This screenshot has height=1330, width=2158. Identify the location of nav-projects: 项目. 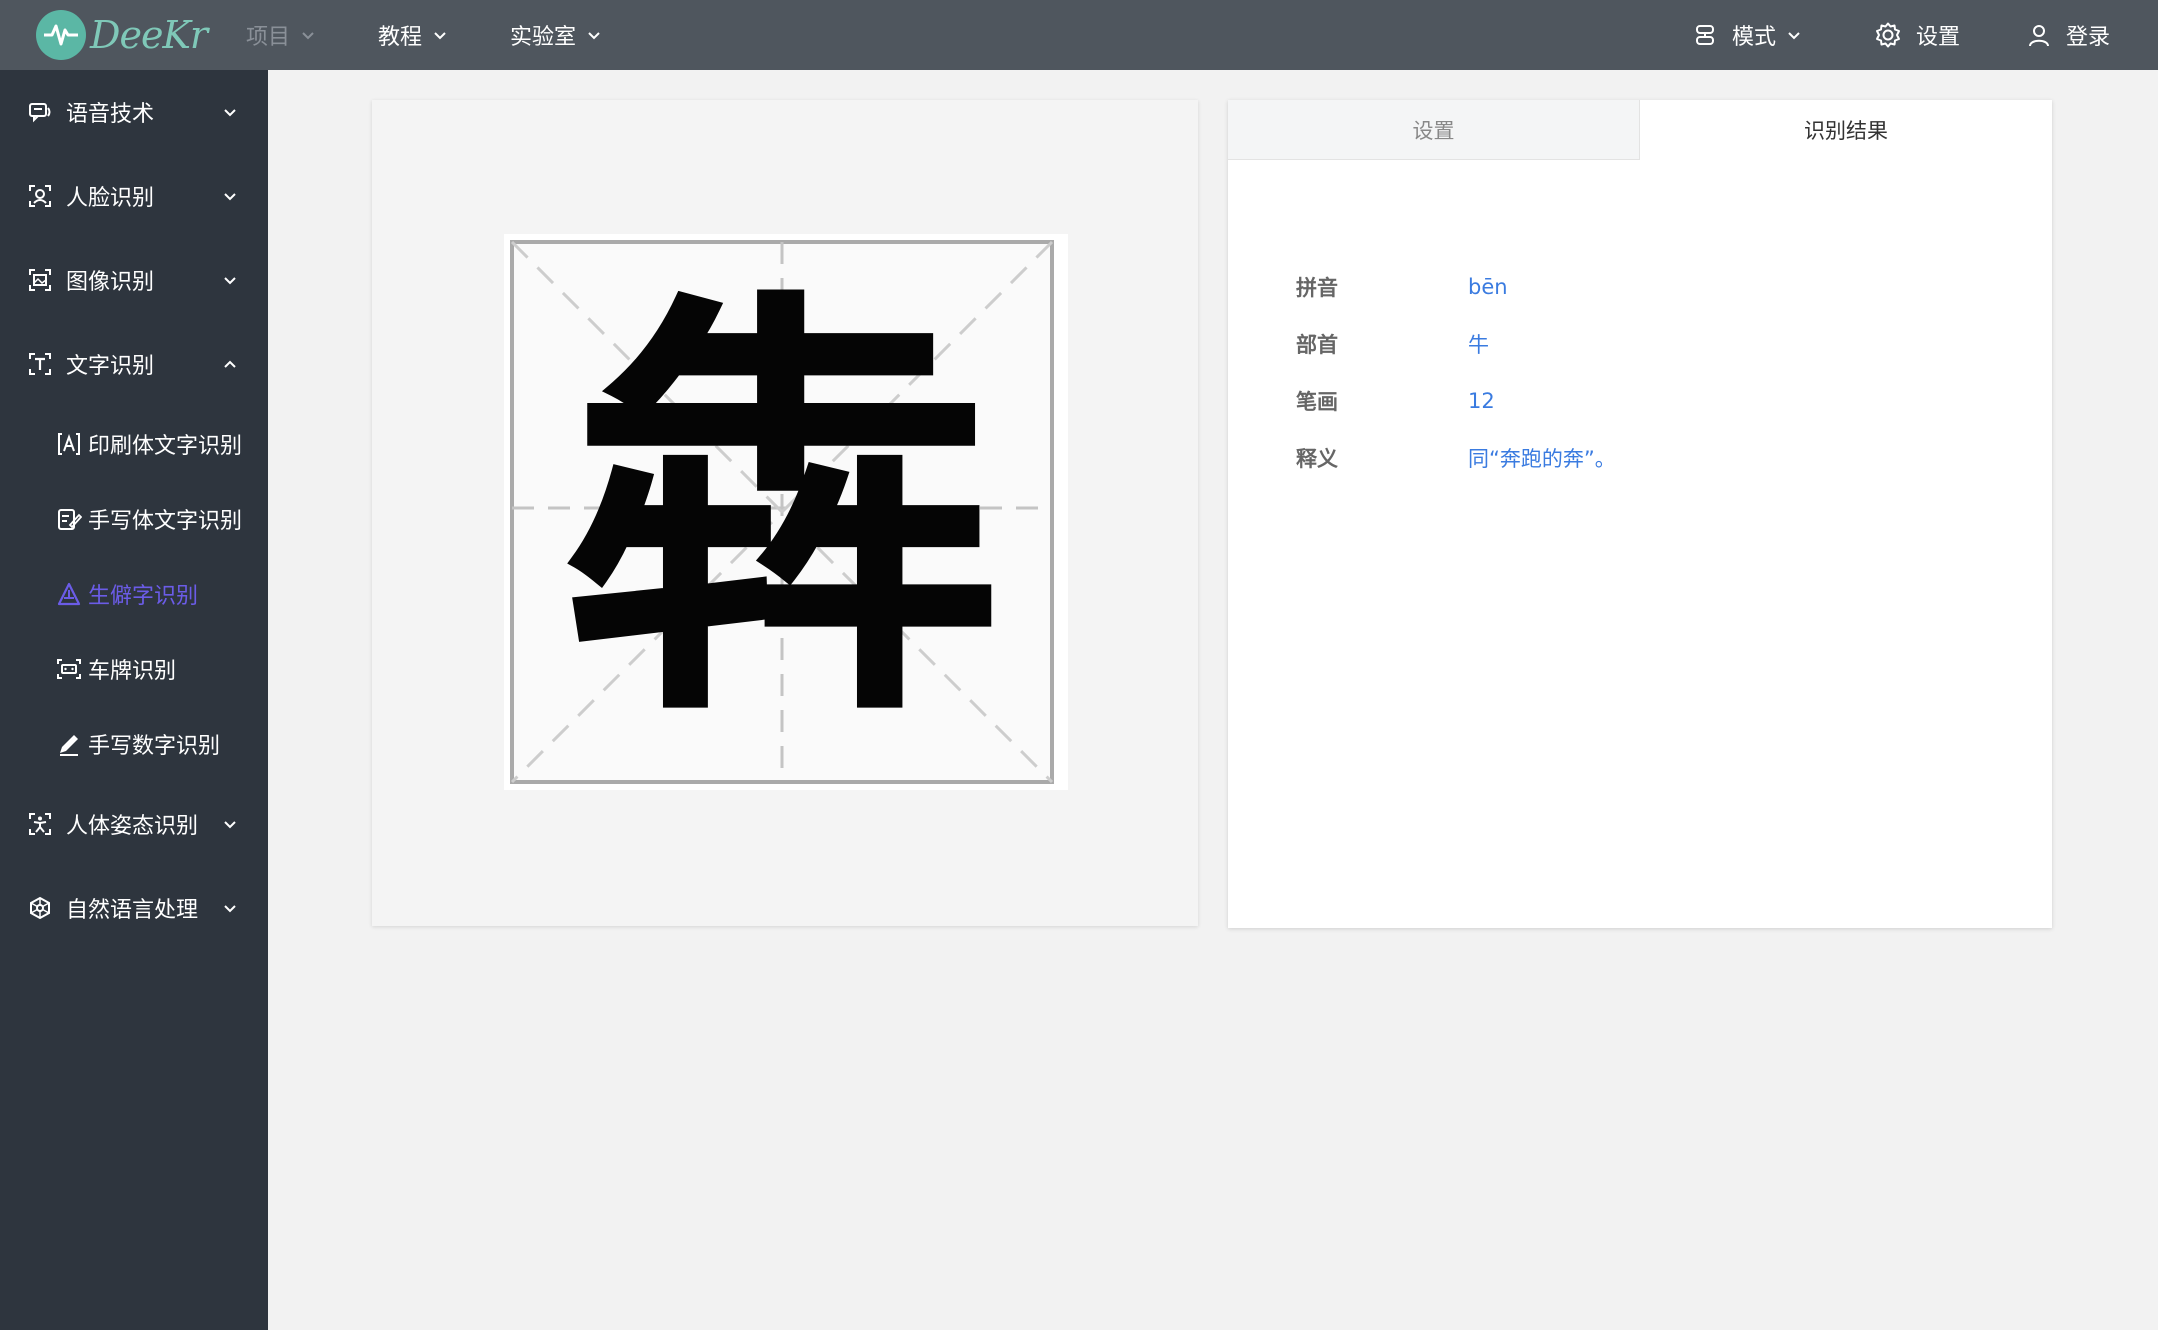
(281, 35).